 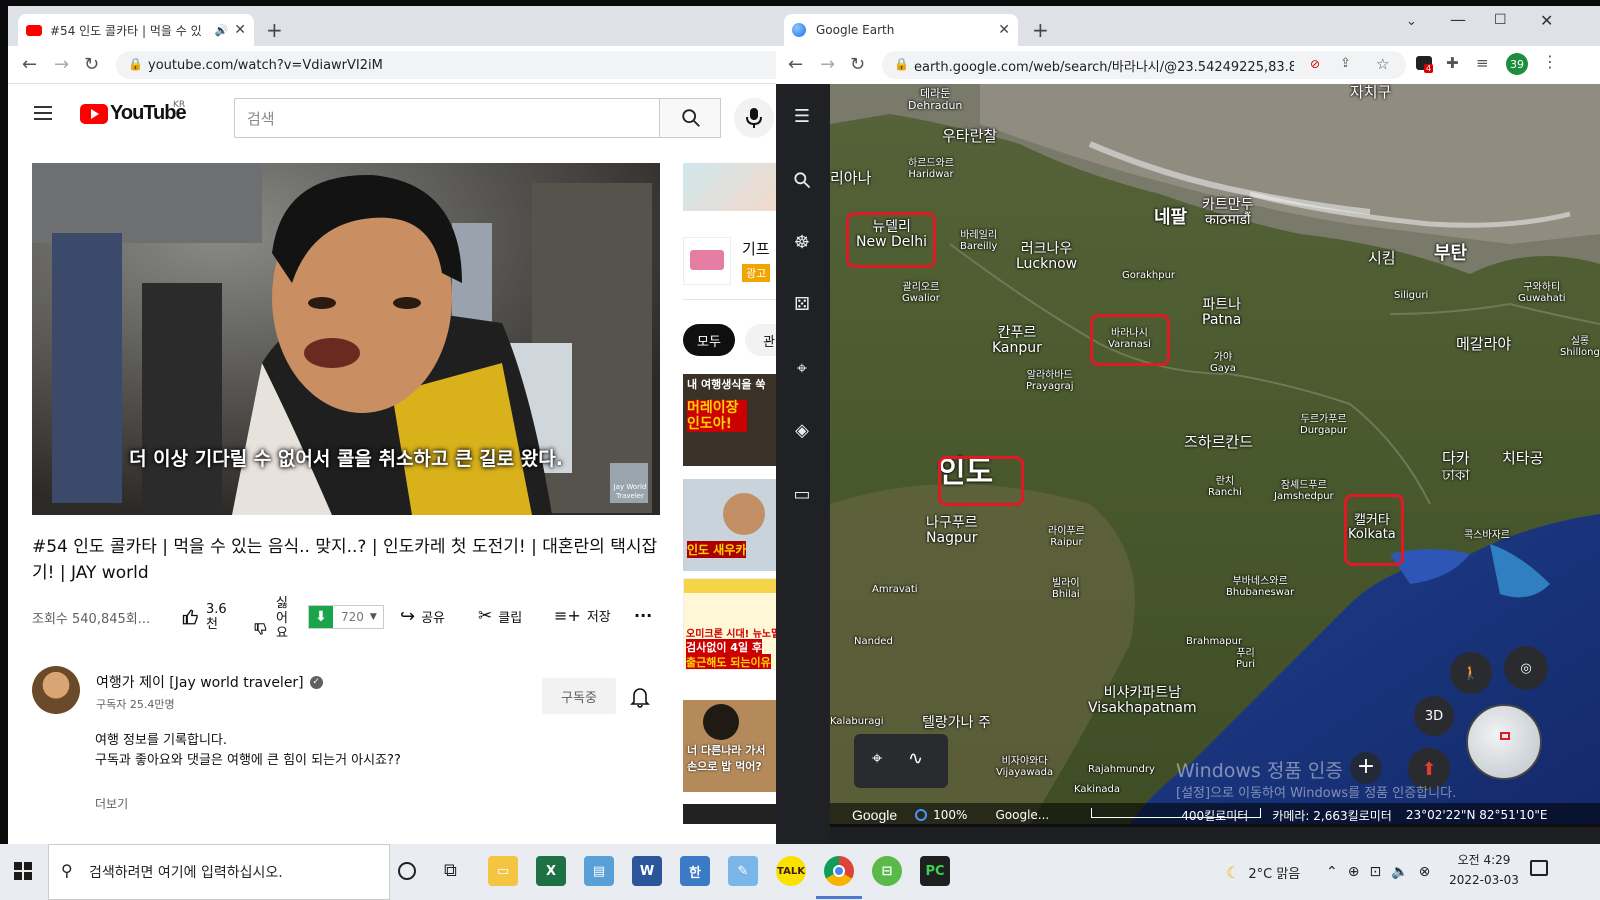 What do you see at coordinates (802, 117) in the screenshot?
I see `menu-icon: ☰` at bounding box center [802, 117].